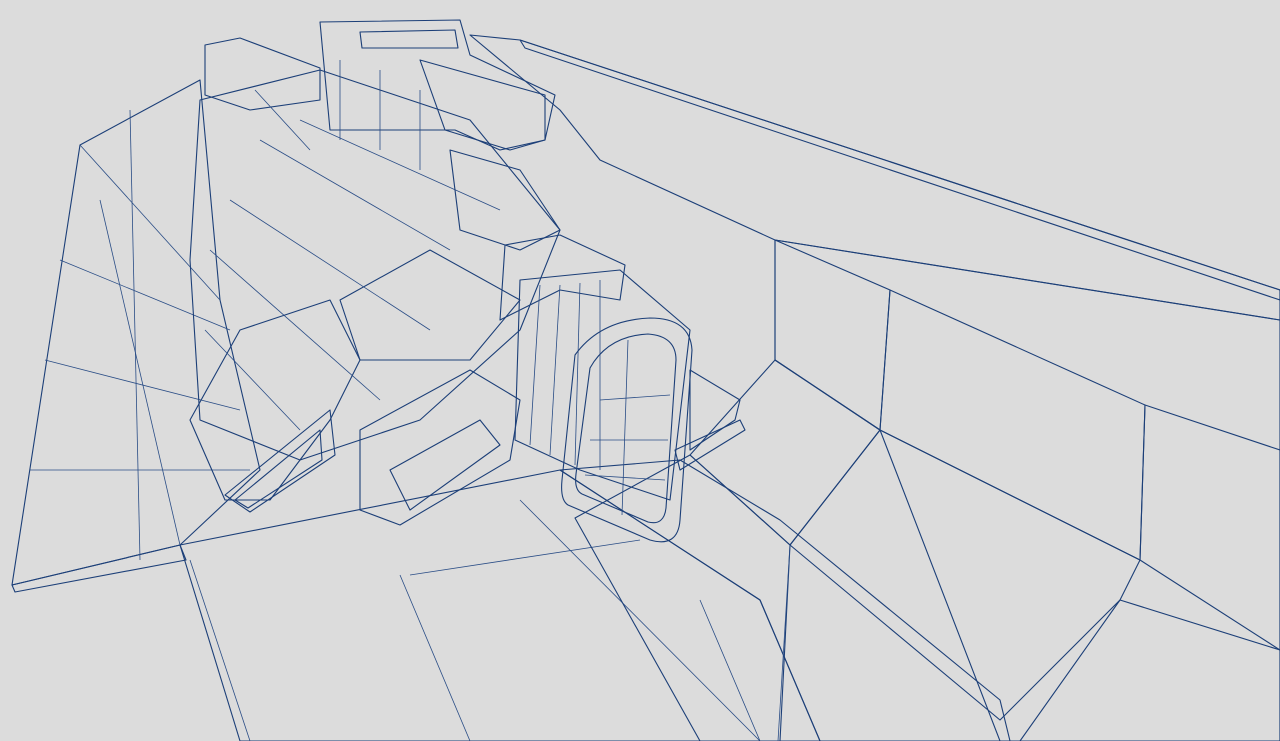 This screenshot has width=1280, height=741. What do you see at coordinates (136, 336) in the screenshot?
I see `left-wing` at bounding box center [136, 336].